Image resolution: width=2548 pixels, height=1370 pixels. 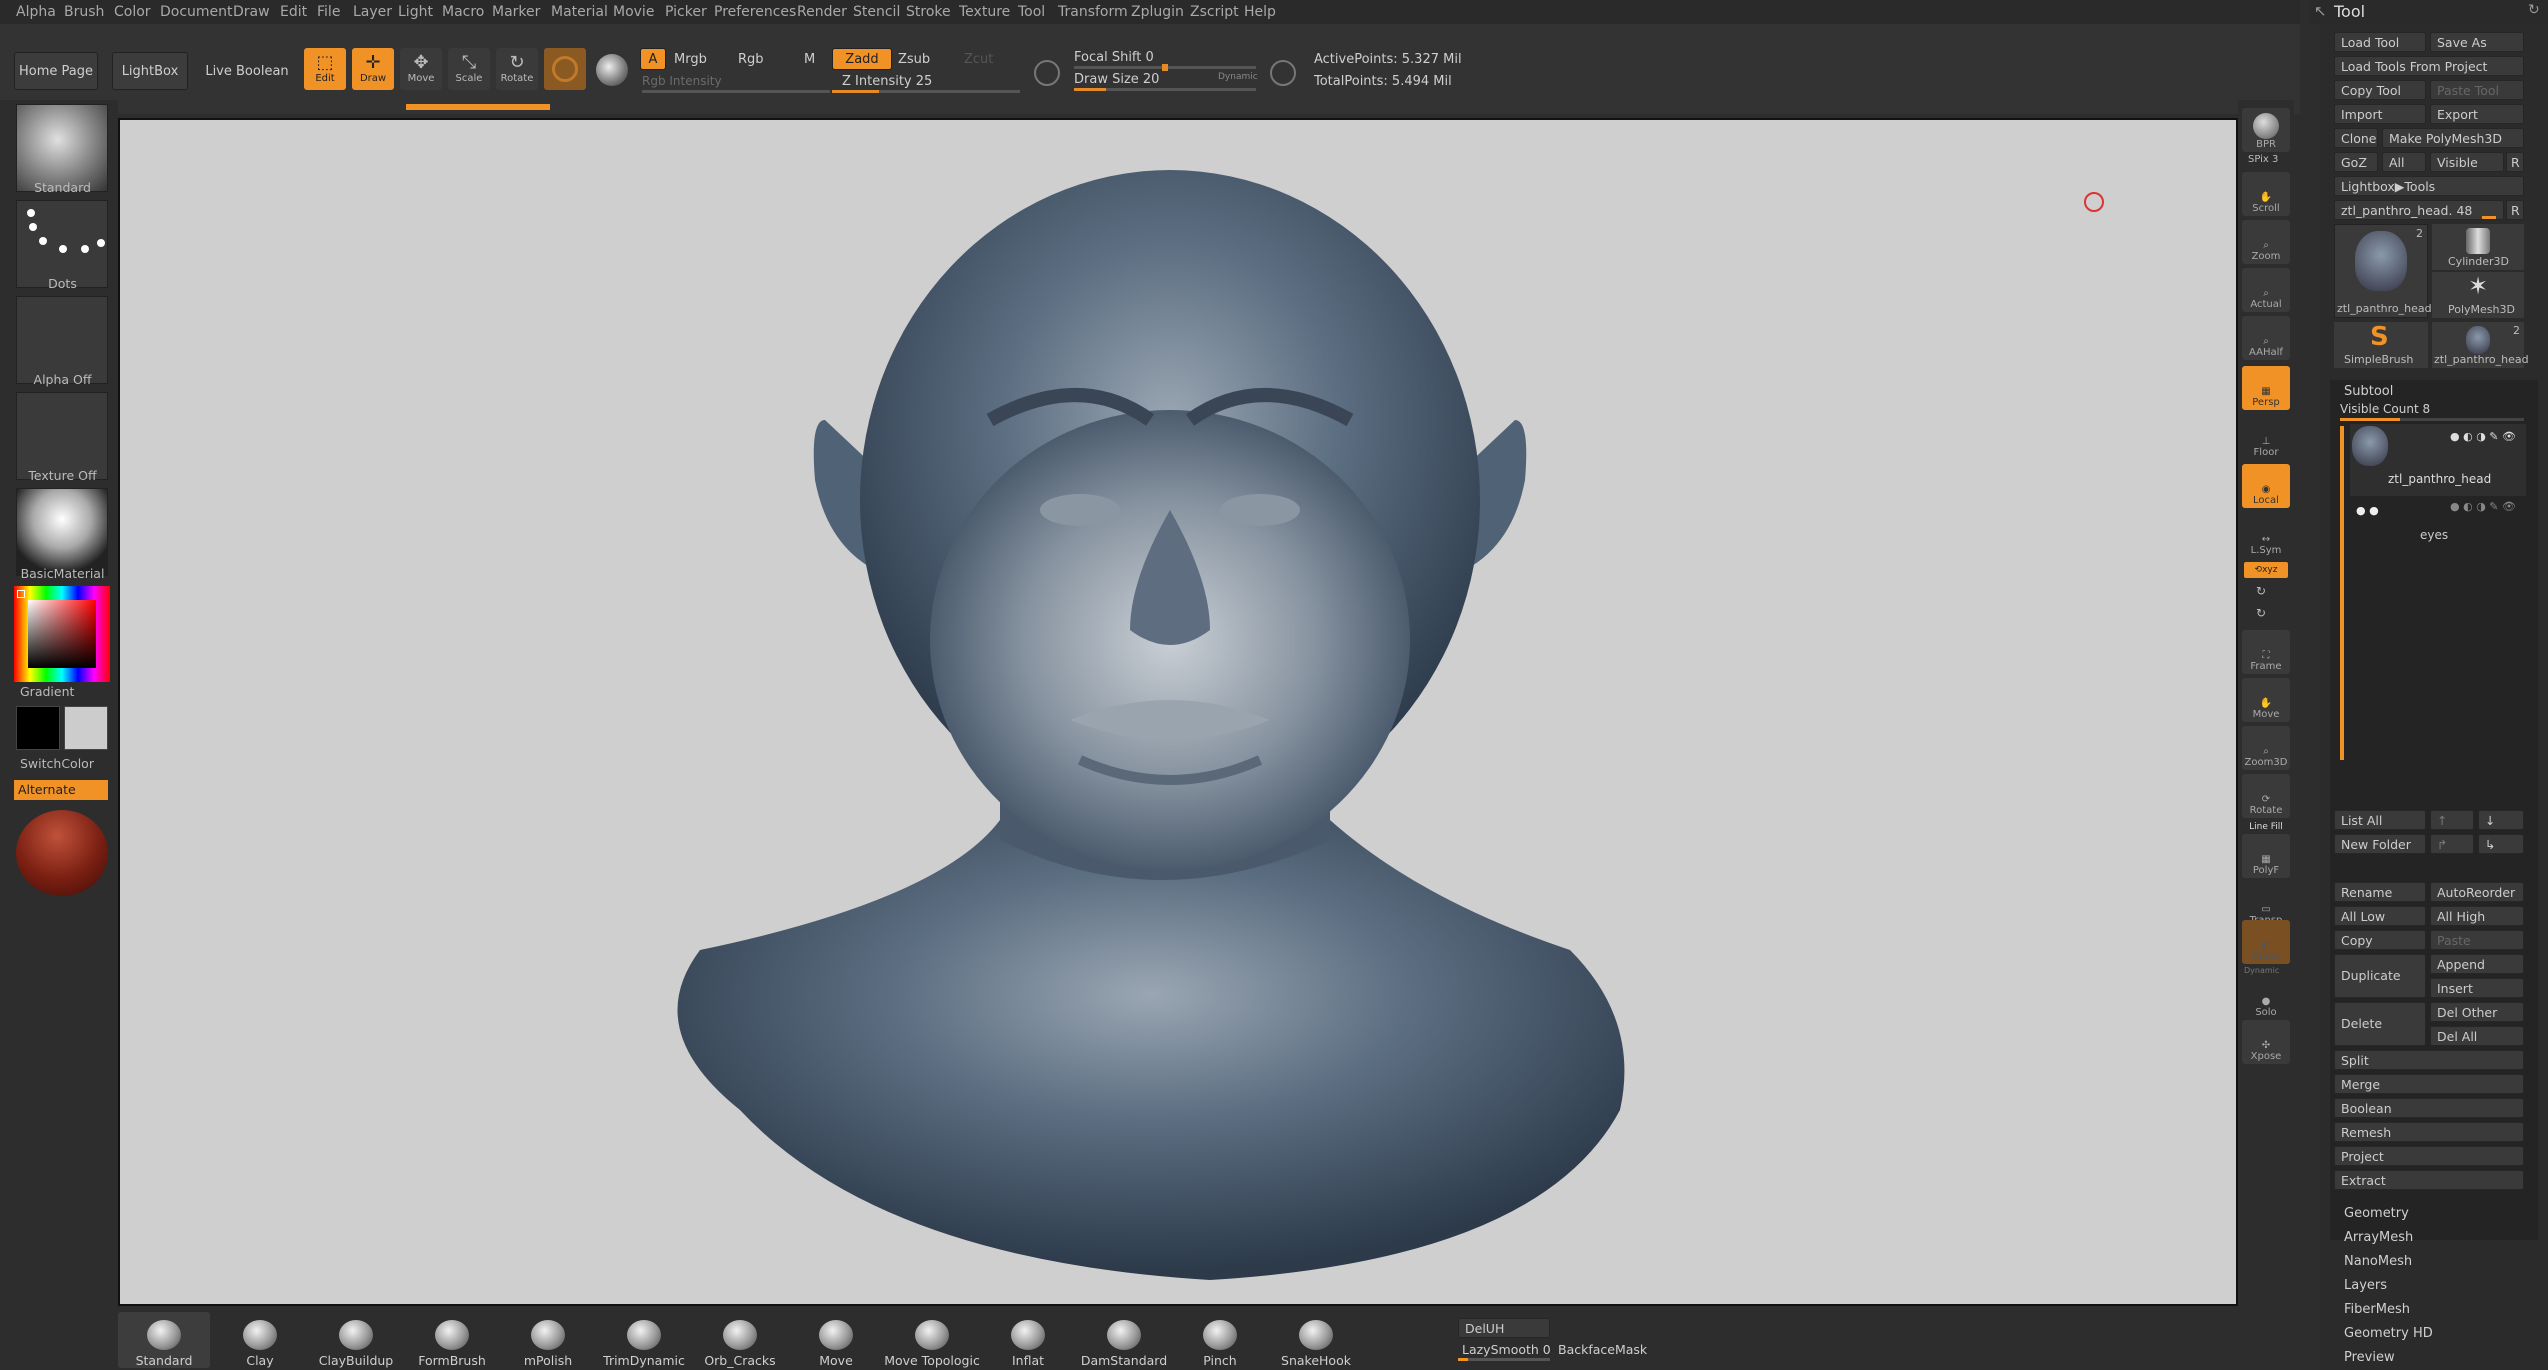 What do you see at coordinates (2388, 1333) in the screenshot?
I see `geometry-hd-section: Geometry HD` at bounding box center [2388, 1333].